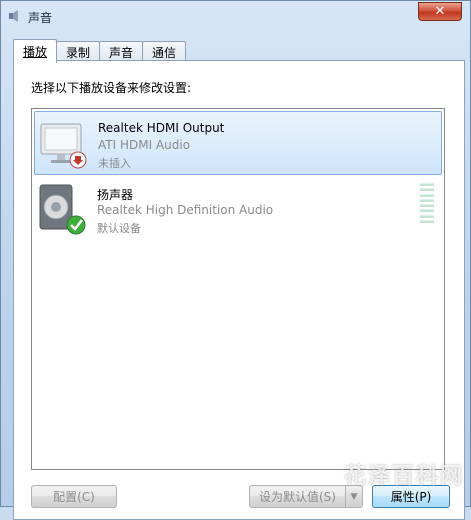  I want to click on tab-strip: 播放 录制 声音 通信, so click(100, 51).